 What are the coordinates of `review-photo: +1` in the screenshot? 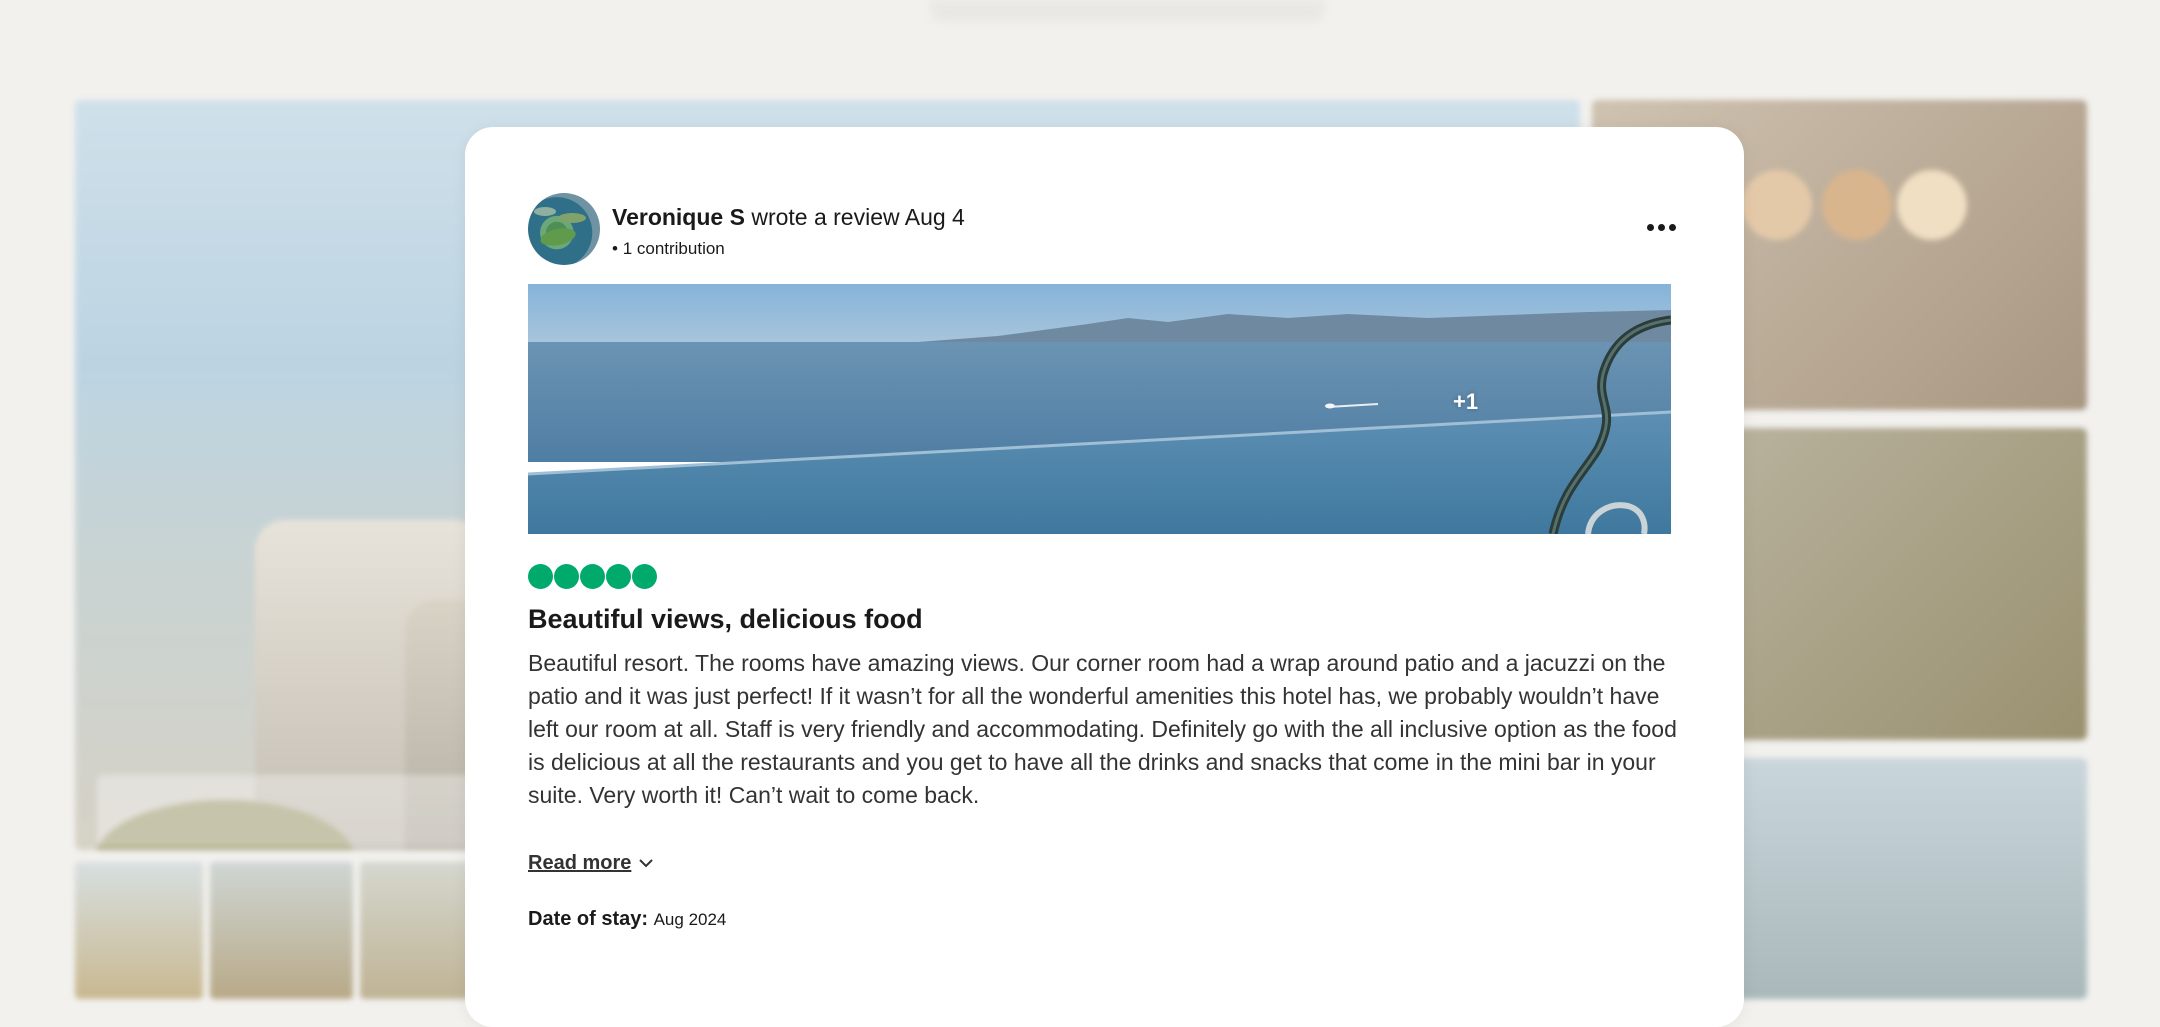 It's located at (1099, 409).